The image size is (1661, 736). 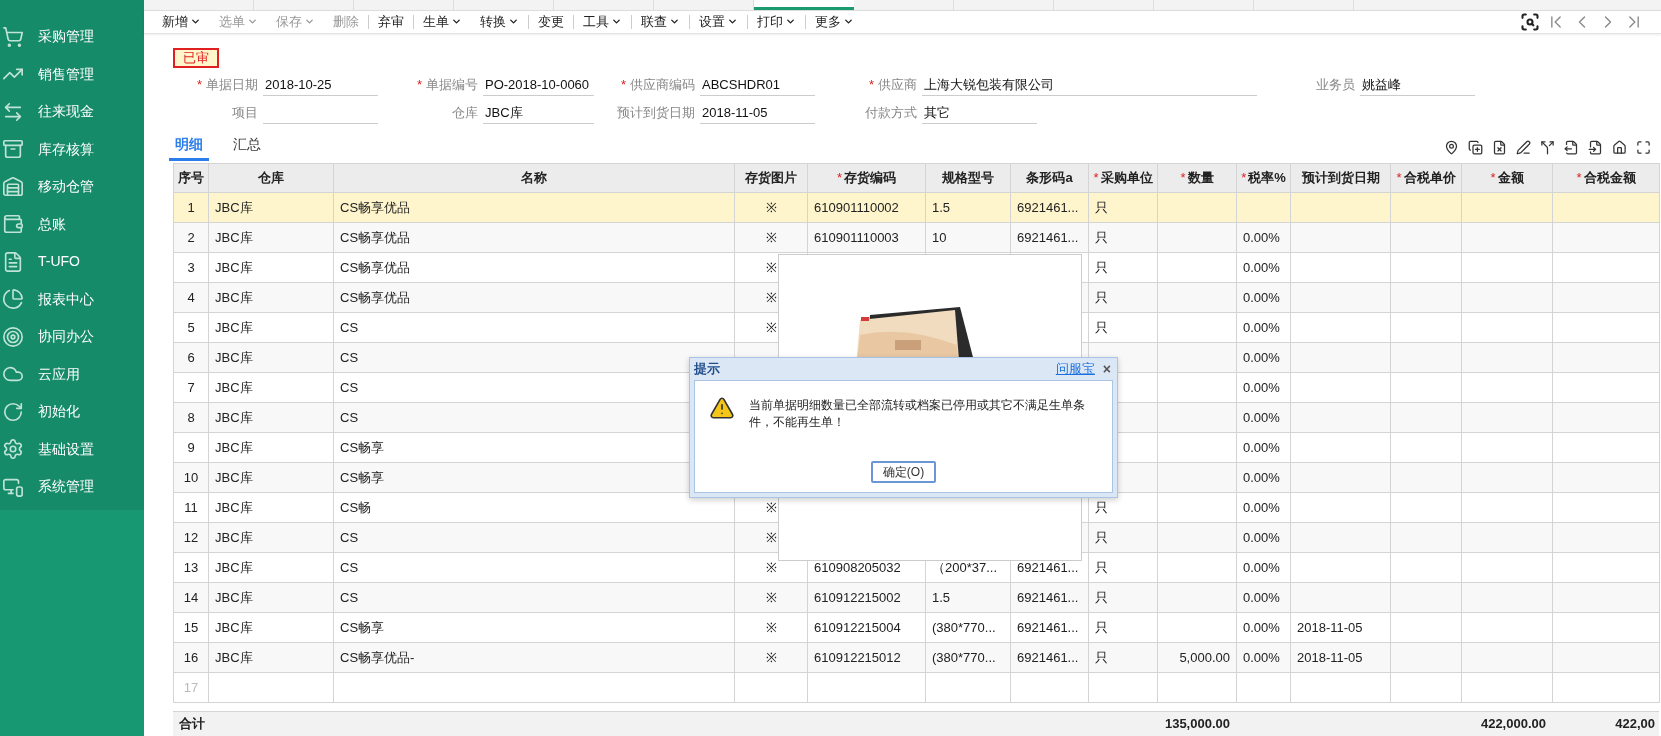 I want to click on field-label: 供应商编码, so click(x=662, y=85).